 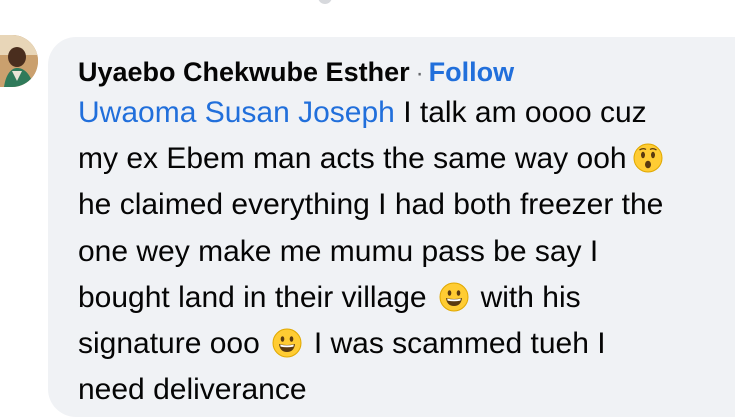 I want to click on astonished-face-icon, so click(x=648, y=158).